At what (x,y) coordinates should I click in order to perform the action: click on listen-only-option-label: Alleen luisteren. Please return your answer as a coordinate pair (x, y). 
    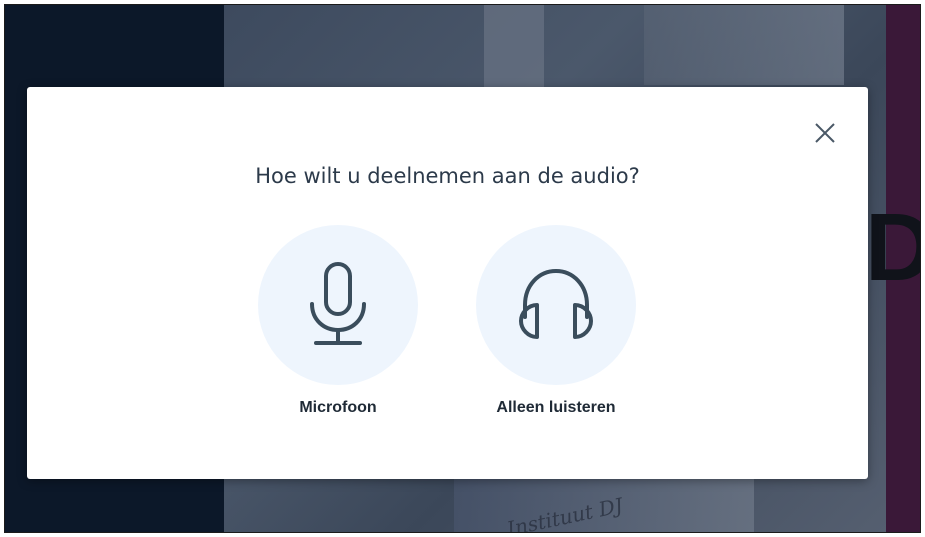
    Looking at the image, I should click on (556, 407).